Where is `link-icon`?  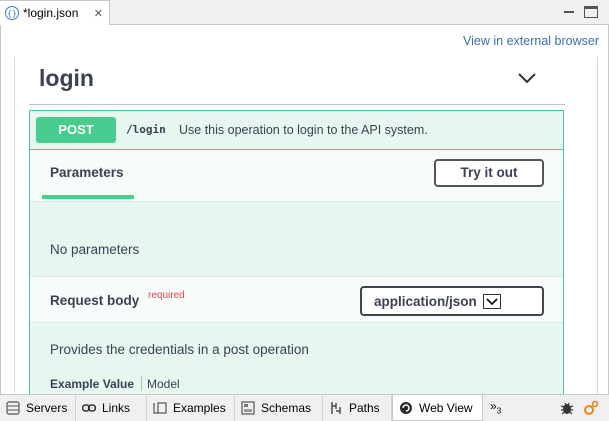
link-icon is located at coordinates (89, 408).